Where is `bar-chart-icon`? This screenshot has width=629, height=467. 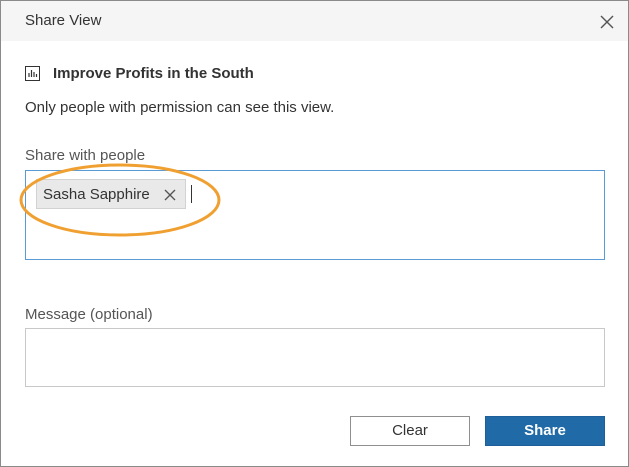
bar-chart-icon is located at coordinates (32, 73).